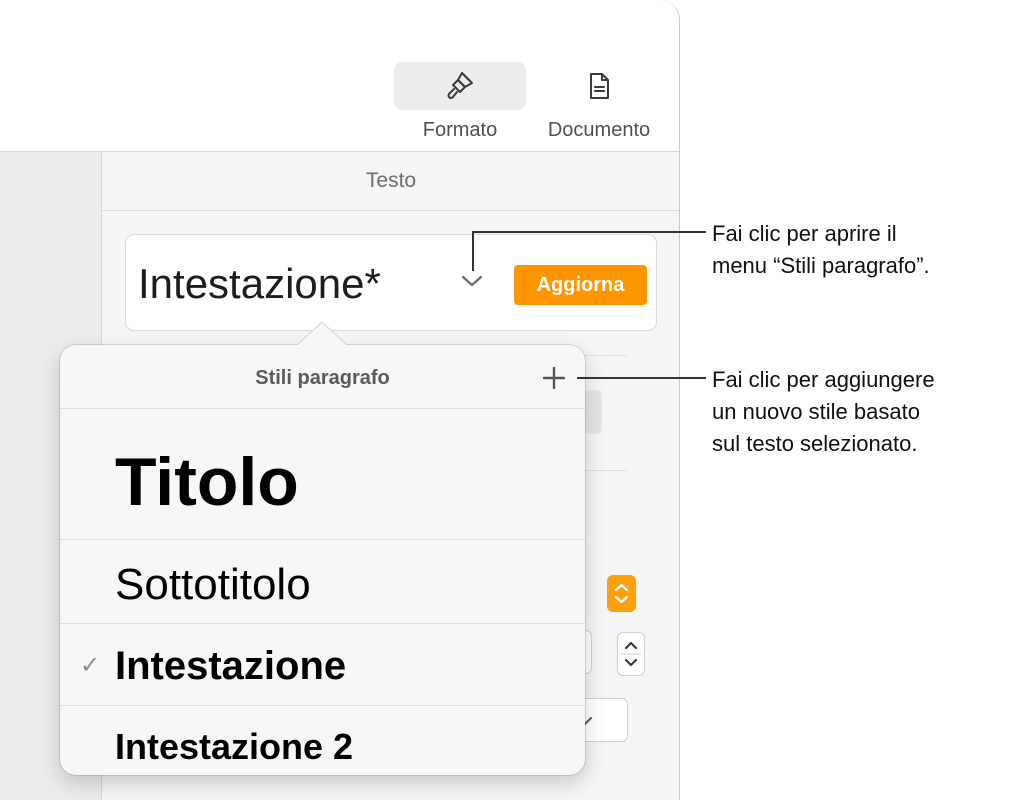 The image size is (1017, 800). I want to click on callout-line-text: Fai clic per aprire il, so click(804, 233).